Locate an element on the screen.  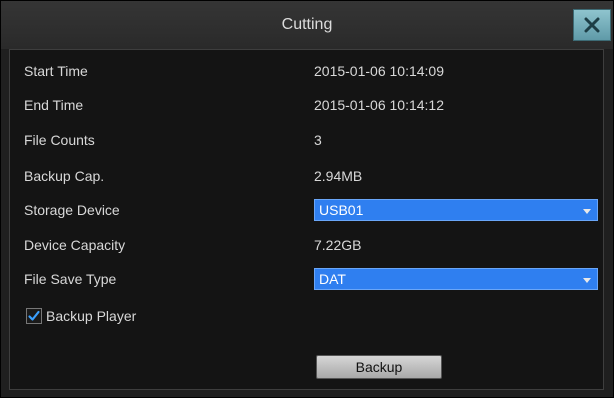
file-save-type-label: File Save Type is located at coordinates (70, 279).